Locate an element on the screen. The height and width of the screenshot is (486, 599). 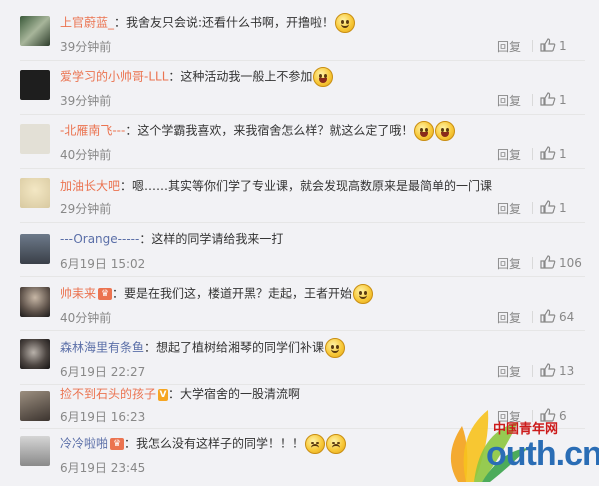
timestamp: 6月19日 22:27 is located at coordinates (103, 372).